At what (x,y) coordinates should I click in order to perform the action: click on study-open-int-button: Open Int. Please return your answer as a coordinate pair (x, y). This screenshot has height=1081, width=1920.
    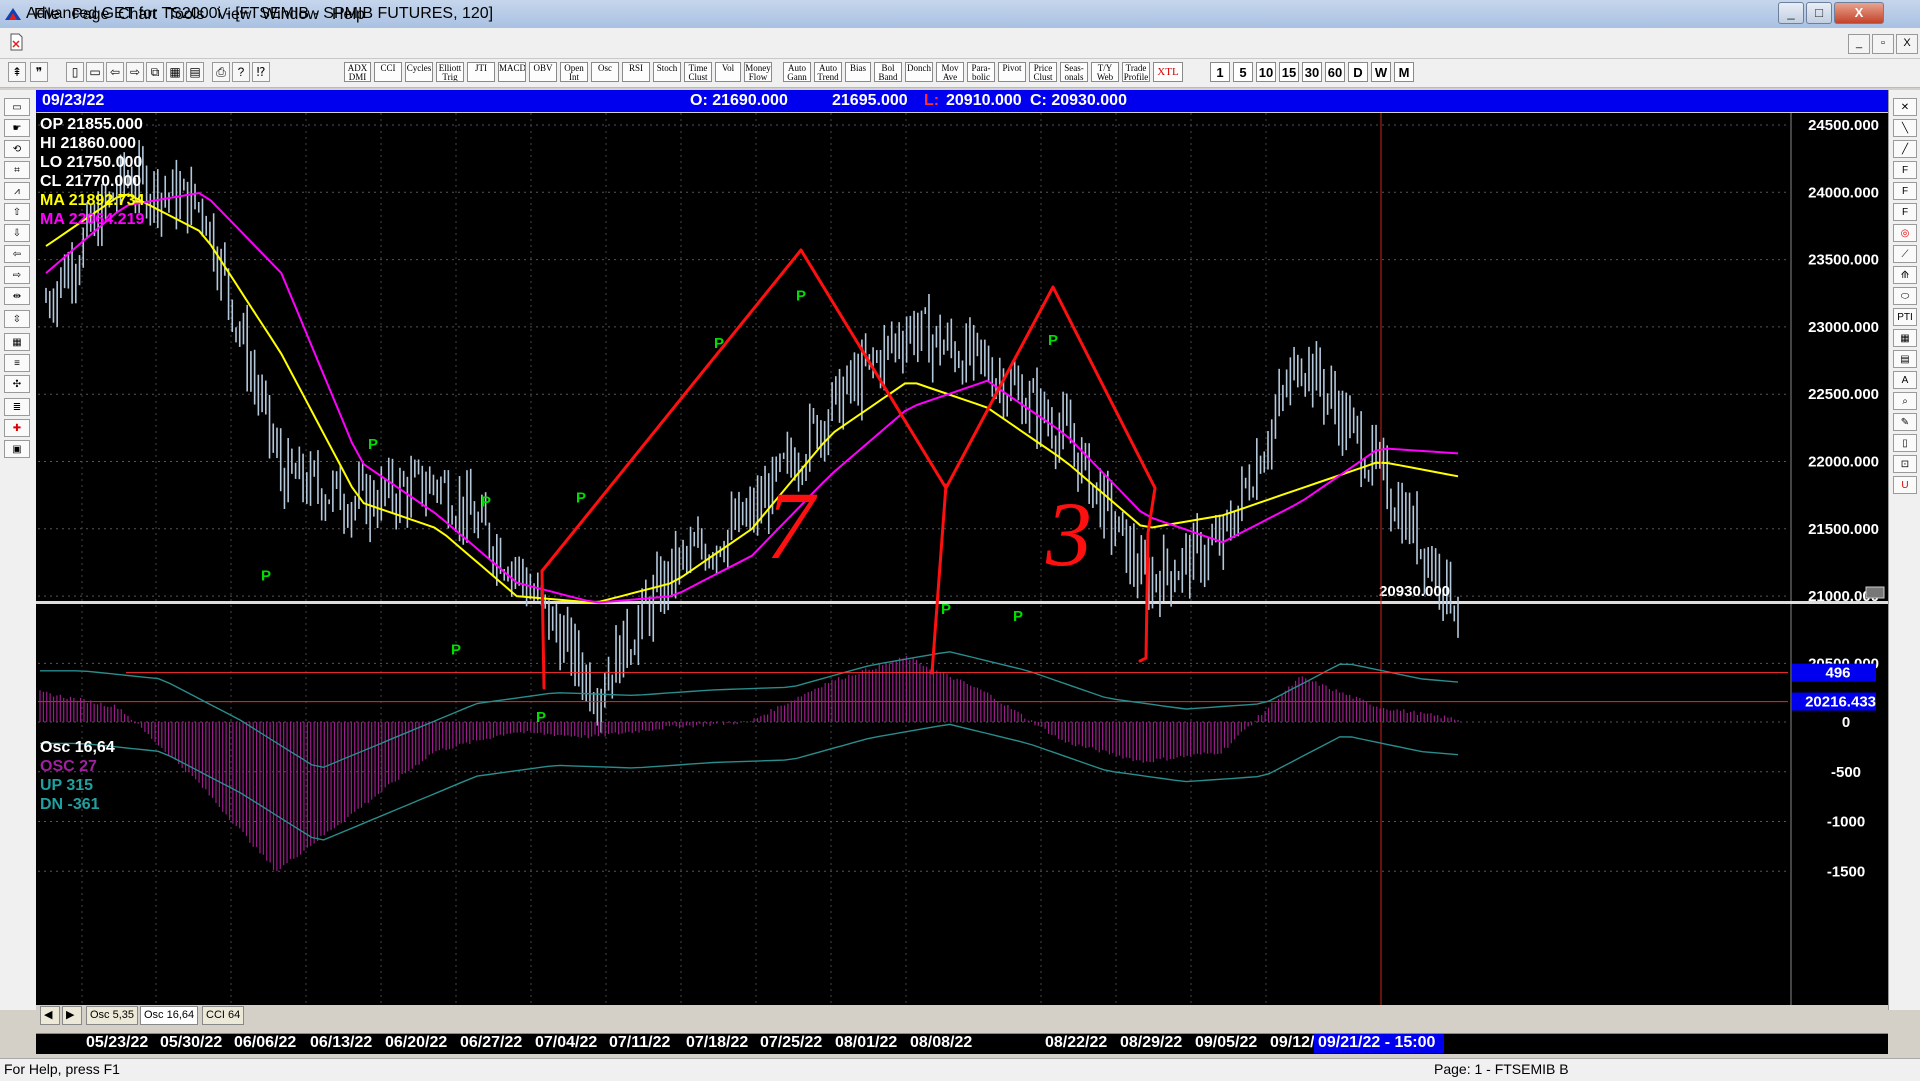
    Looking at the image, I should click on (574, 72).